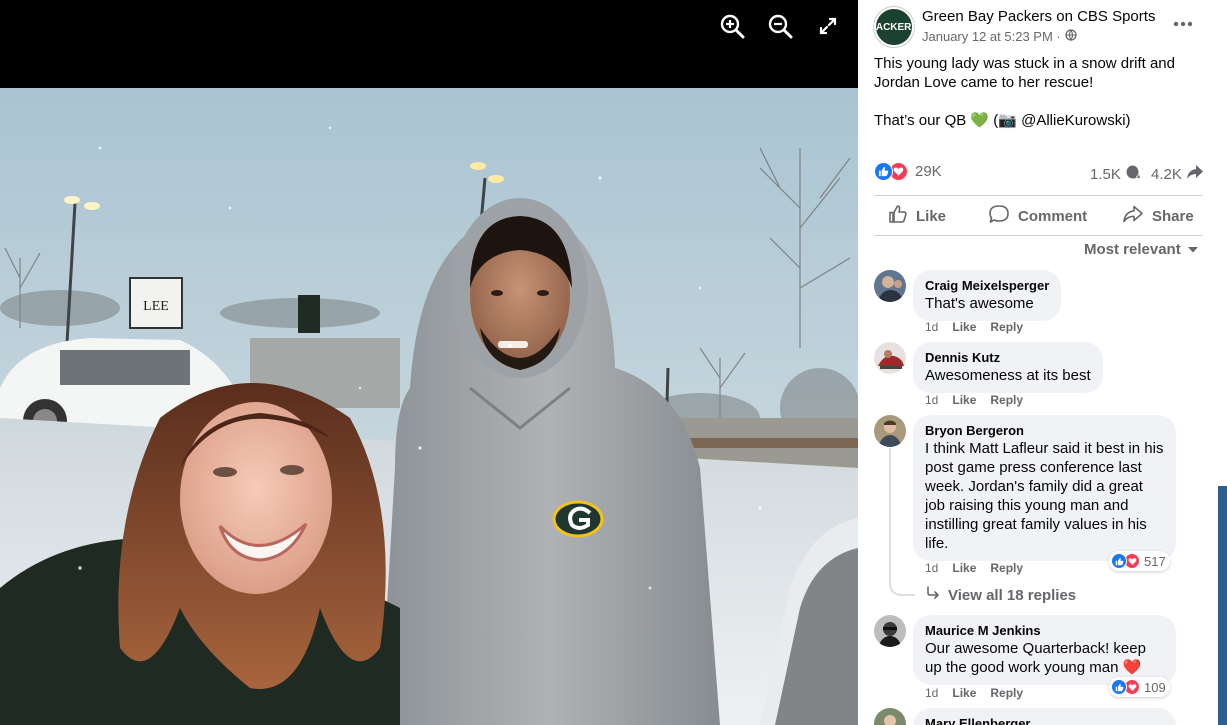 The width and height of the screenshot is (1227, 725). What do you see at coordinates (1002, 120) in the screenshot?
I see `post-text-line: That’s our QB 💚 (📷 @AllieKurowski)` at bounding box center [1002, 120].